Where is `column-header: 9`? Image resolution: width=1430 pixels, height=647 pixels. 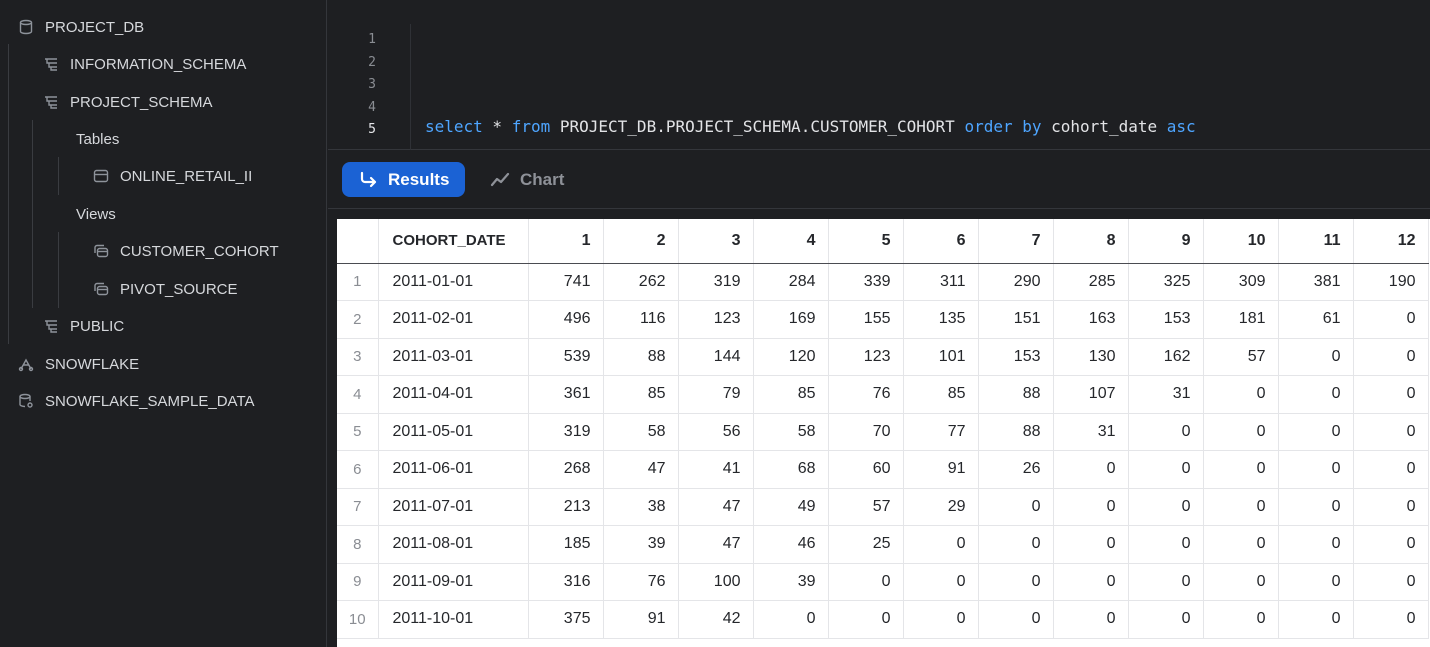 column-header: 9 is located at coordinates (1166, 241).